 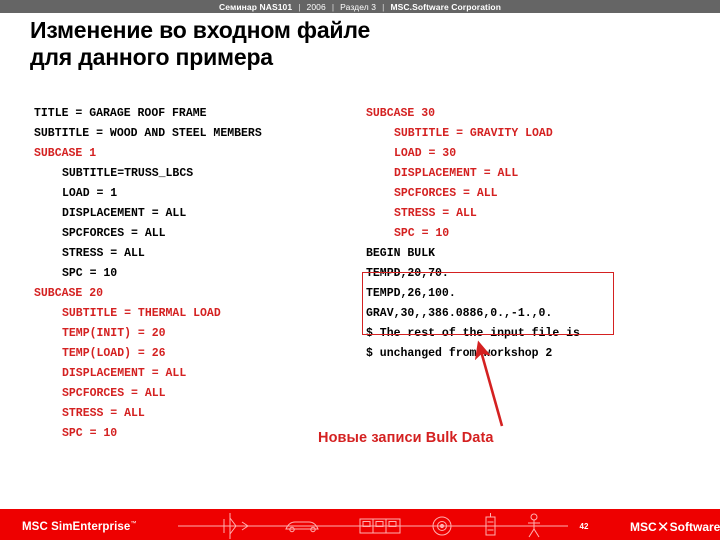 I want to click on footer-bar: MSC SimEnterprise™ 42 MSC✕Software, so click(x=360, y=524).